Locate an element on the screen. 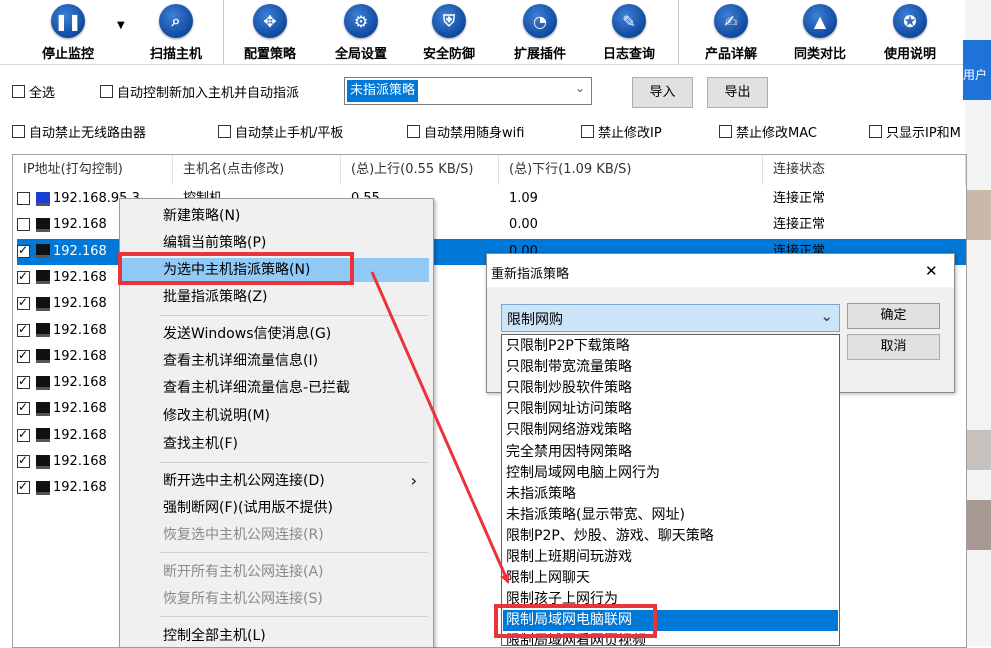 This screenshot has width=991, height=648. toolbar-button-label: 安全防御 is located at coordinates (448, 54).